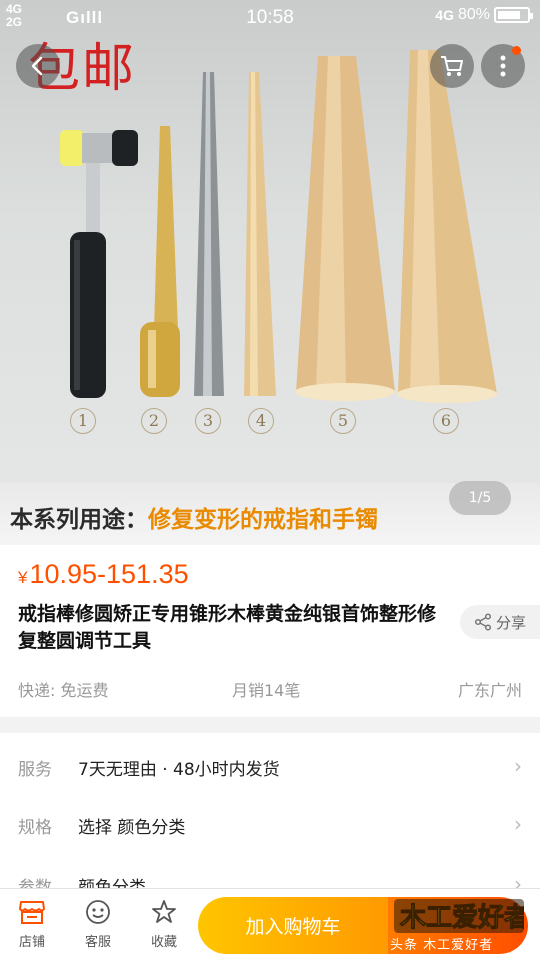 The height and width of the screenshot is (960, 540). I want to click on woodworker-logo: 木工爱好者, so click(459, 916).